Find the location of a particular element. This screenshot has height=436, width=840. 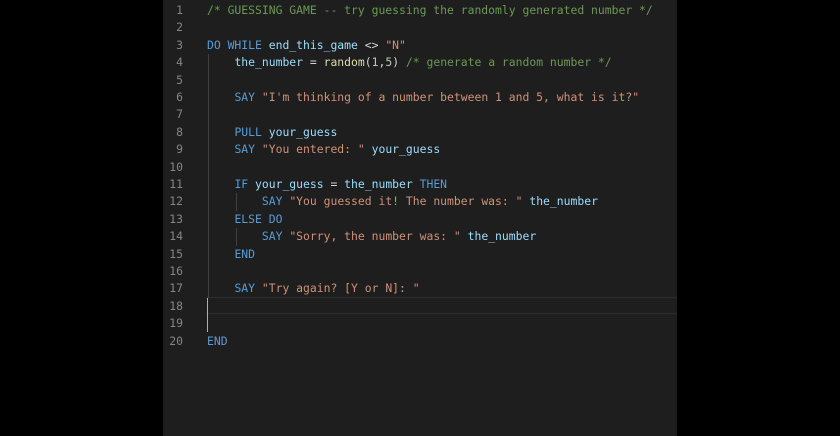

code-token-str: "Try again? [Y or N]: " is located at coordinates (340, 288).